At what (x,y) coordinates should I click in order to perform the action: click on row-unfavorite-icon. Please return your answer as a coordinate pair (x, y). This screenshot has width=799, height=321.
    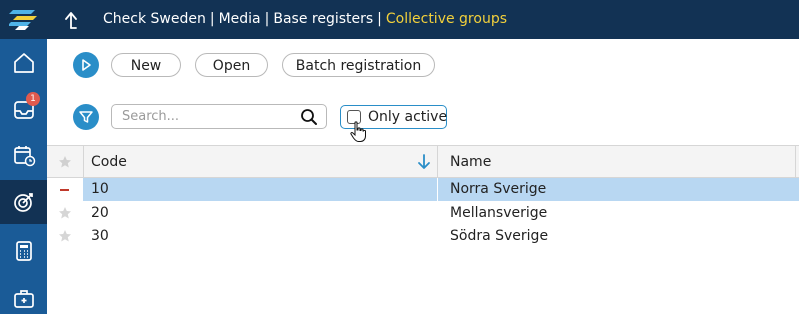
    Looking at the image, I should click on (64, 190).